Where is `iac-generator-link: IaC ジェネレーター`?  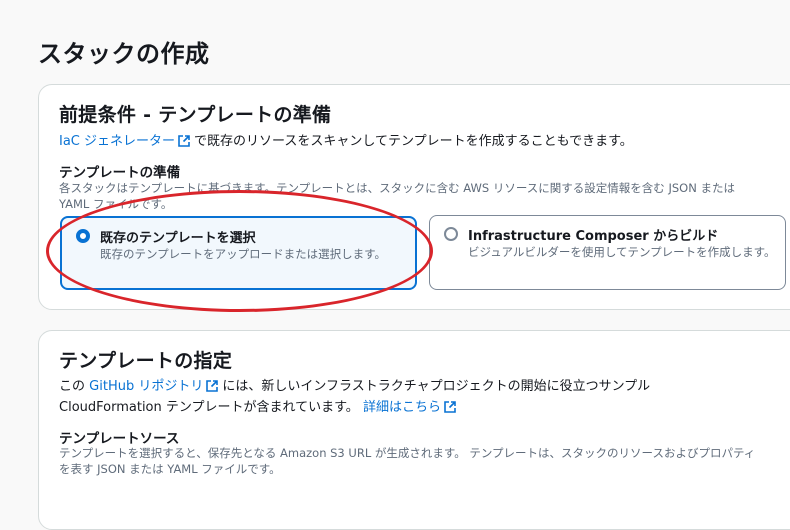
iac-generator-link: IaC ジェネレーター is located at coordinates (117, 141).